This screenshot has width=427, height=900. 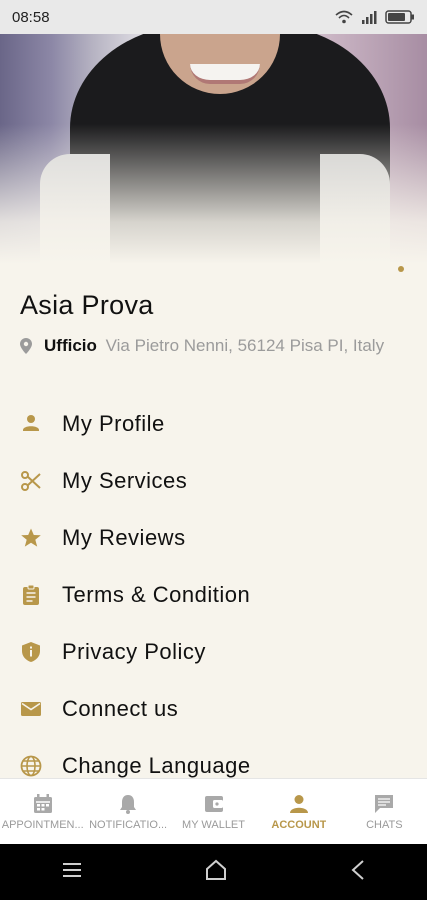 What do you see at coordinates (41, 481) in the screenshot?
I see `scissors-icon` at bounding box center [41, 481].